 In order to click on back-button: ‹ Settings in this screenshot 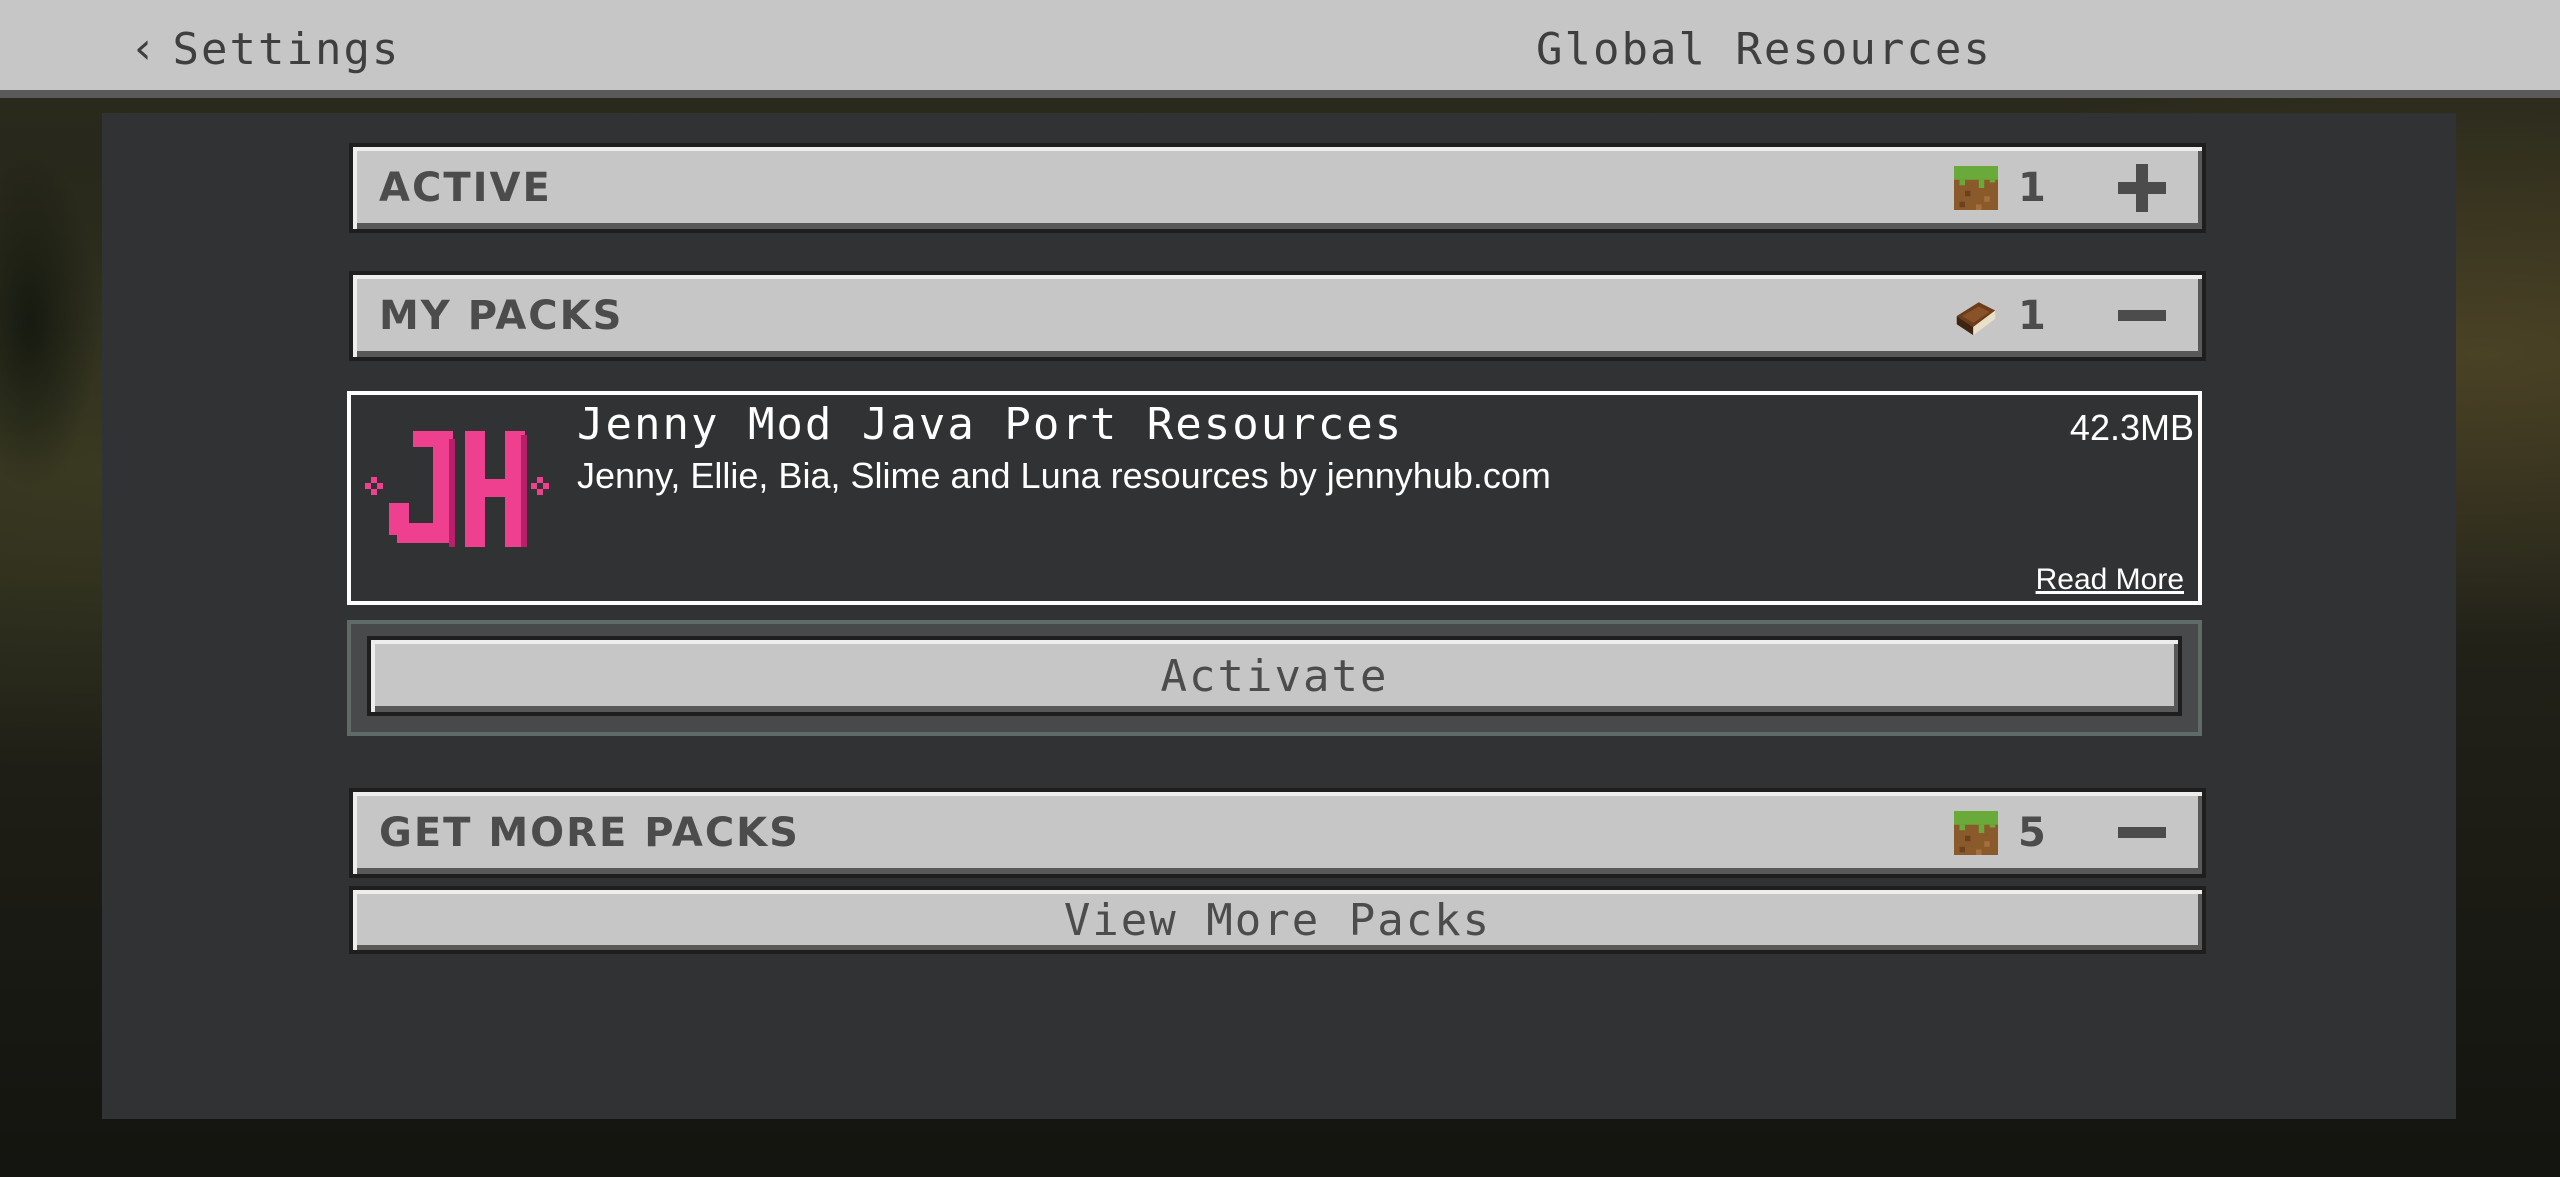, I will do `click(265, 49)`.